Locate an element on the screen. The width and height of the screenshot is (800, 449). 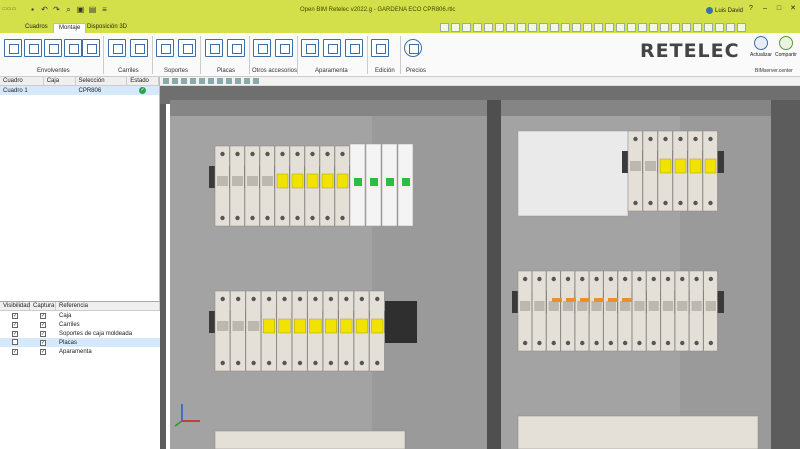
checkbox is located at coordinates (15, 341).